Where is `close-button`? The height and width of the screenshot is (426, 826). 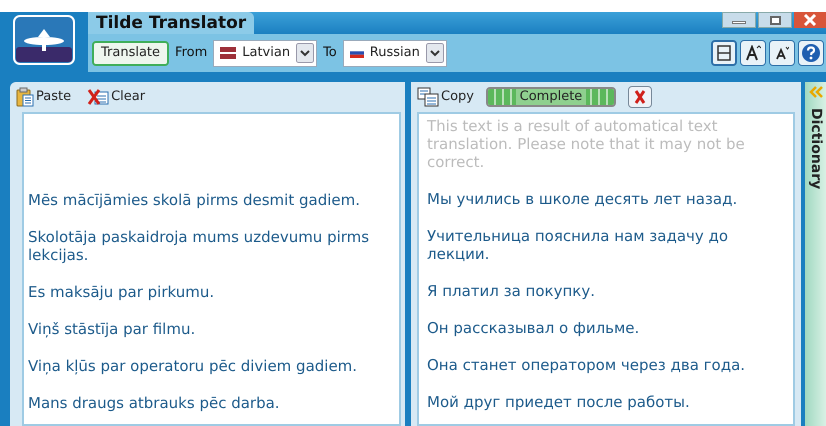 close-button is located at coordinates (810, 20).